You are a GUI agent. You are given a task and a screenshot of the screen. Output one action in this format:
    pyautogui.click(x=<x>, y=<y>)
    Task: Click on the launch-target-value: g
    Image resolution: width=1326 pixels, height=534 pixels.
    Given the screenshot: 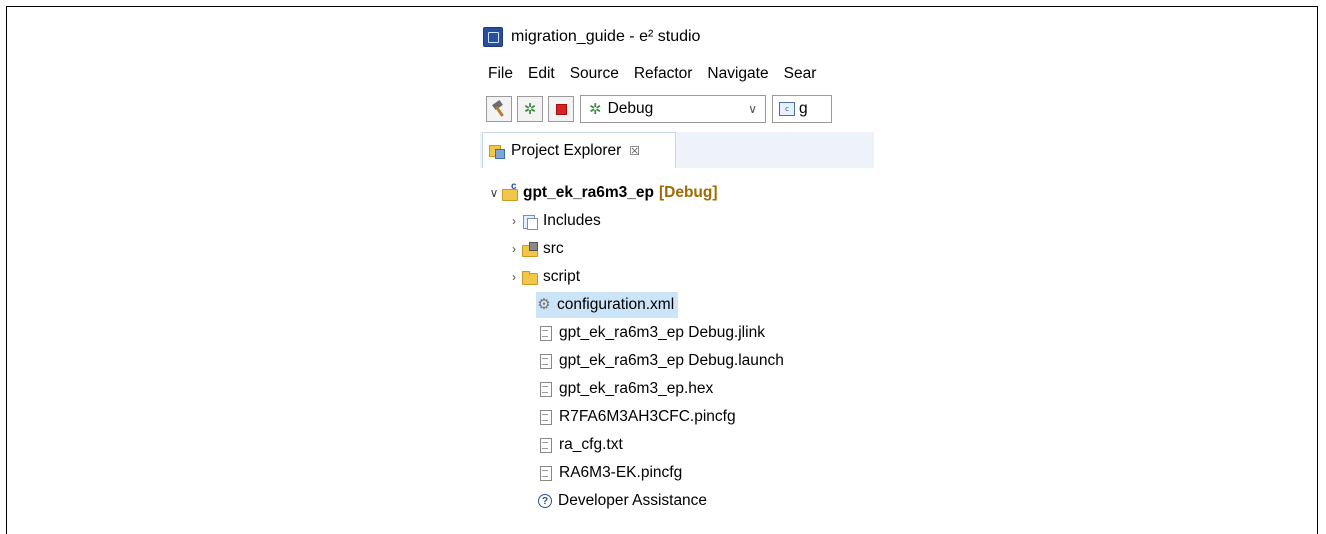 What is the action you would take?
    pyautogui.click(x=803, y=108)
    